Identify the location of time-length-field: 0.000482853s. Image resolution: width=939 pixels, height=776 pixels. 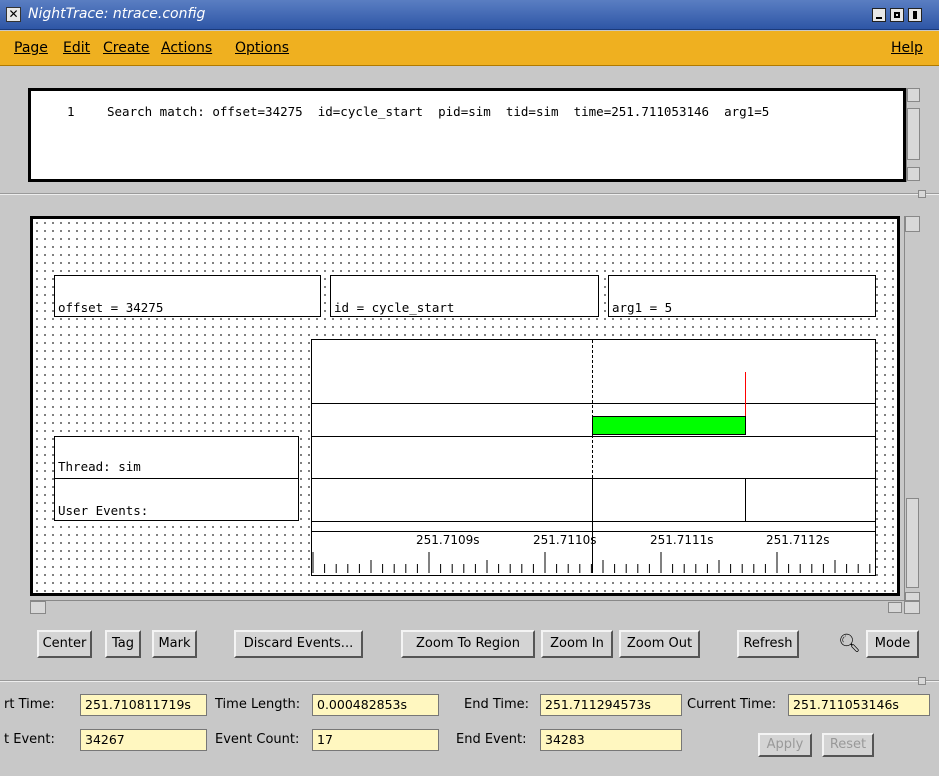
(375, 705).